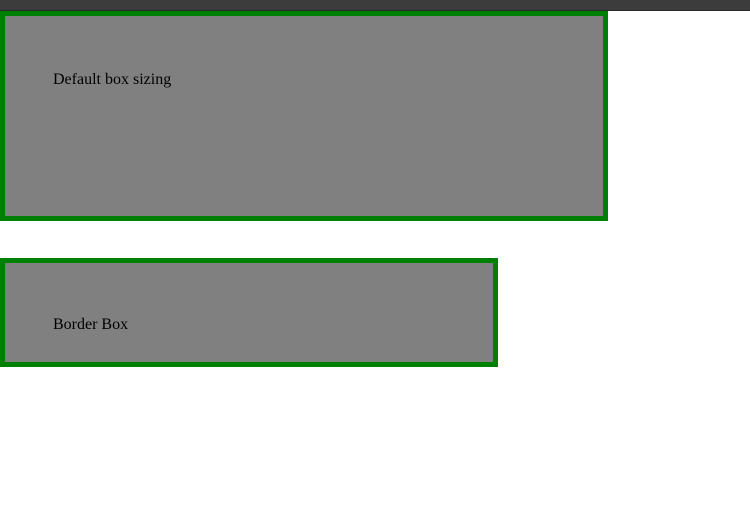  What do you see at coordinates (249, 312) in the screenshot?
I see `border-box-box: Border Box` at bounding box center [249, 312].